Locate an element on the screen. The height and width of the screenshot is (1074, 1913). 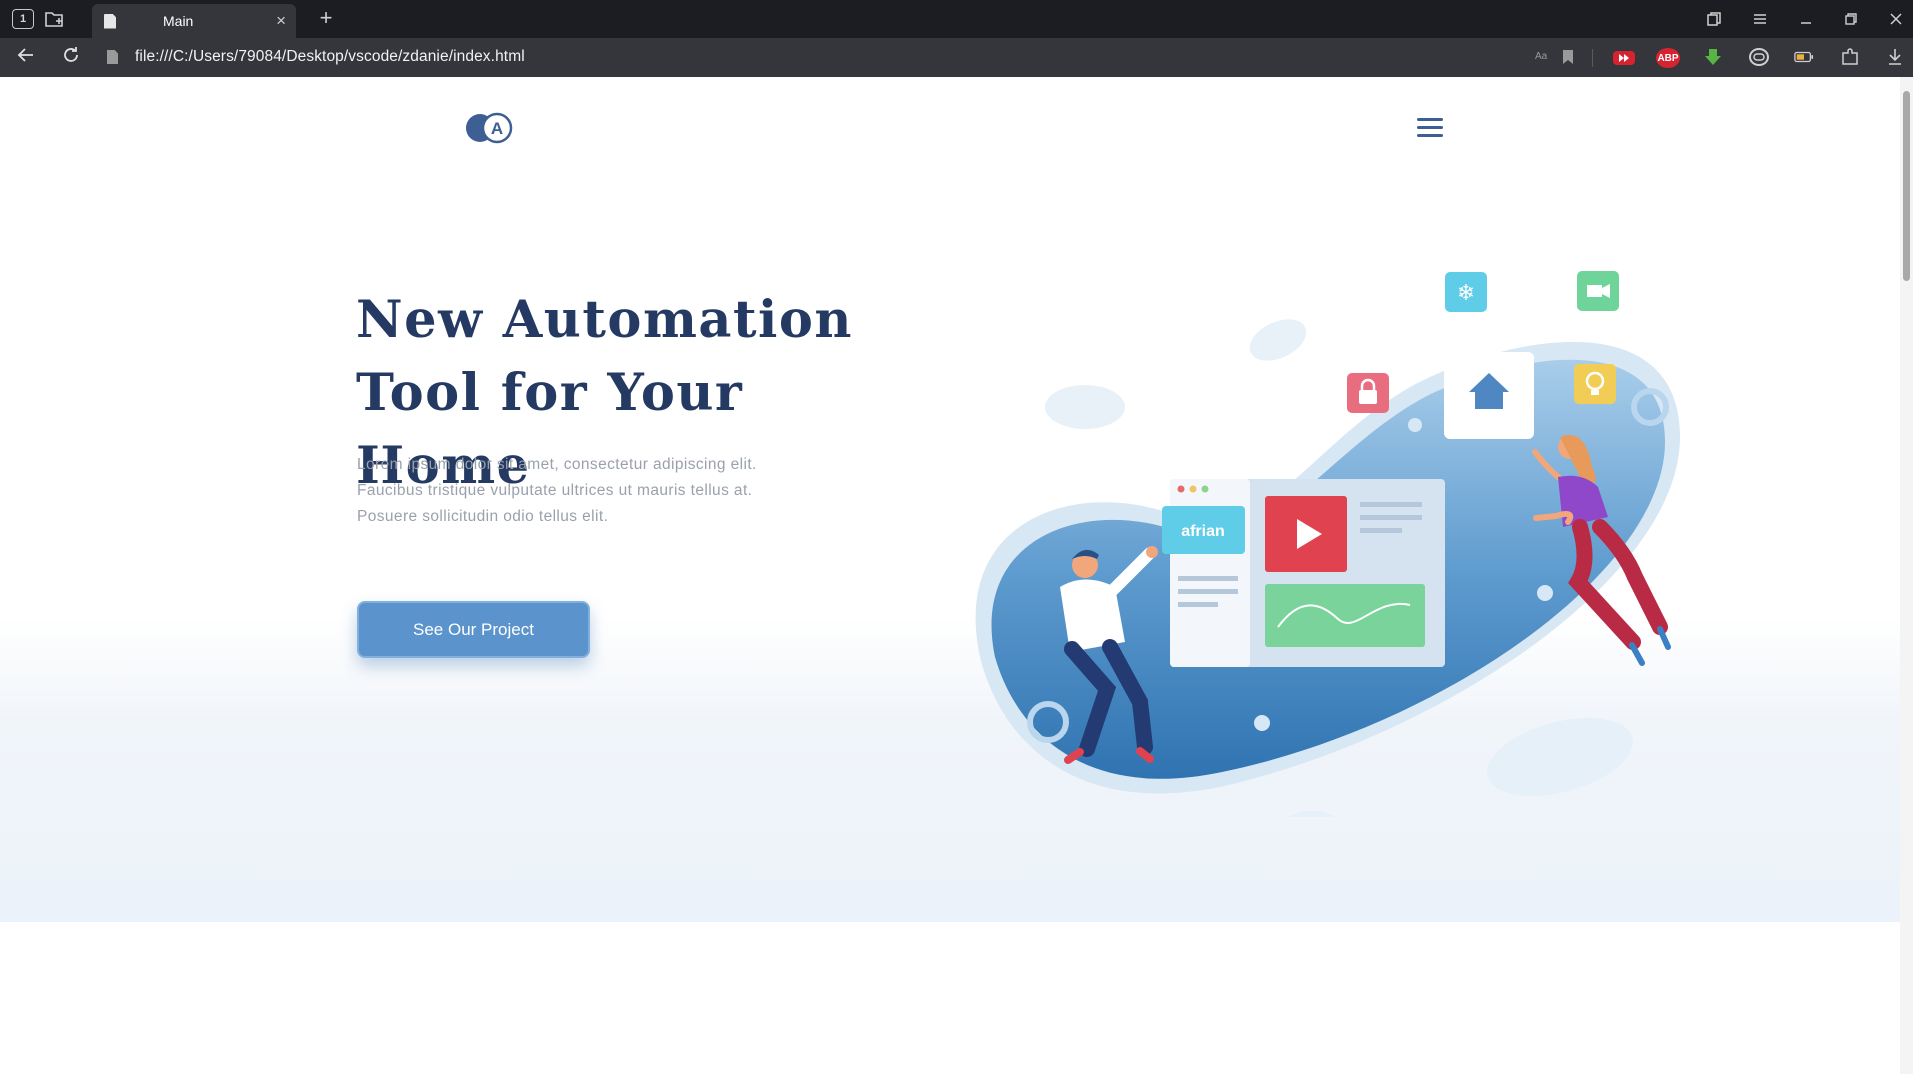
translate-icon: Aa is located at coordinates (1543, 56).